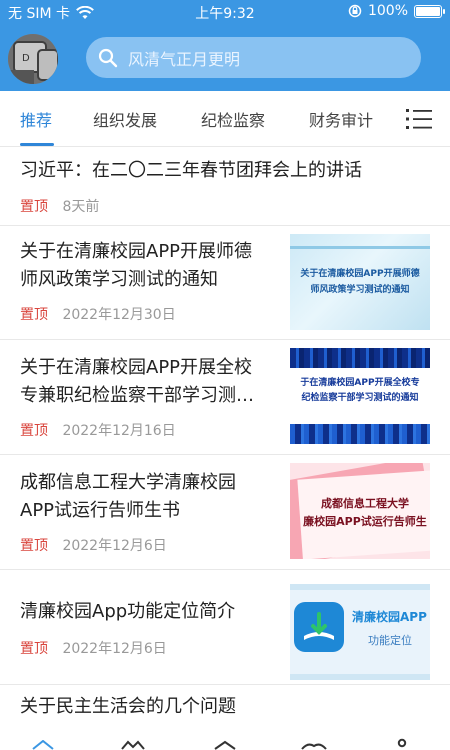 The image size is (450, 750). I want to click on news-meta: 置顶 2022年12月16日, so click(98, 430).